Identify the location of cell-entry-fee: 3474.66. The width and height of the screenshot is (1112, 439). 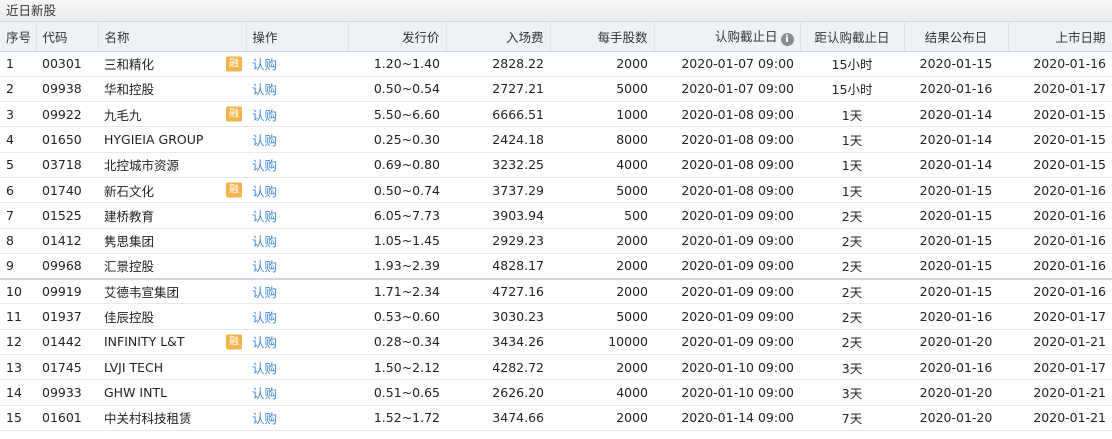
(498, 418).